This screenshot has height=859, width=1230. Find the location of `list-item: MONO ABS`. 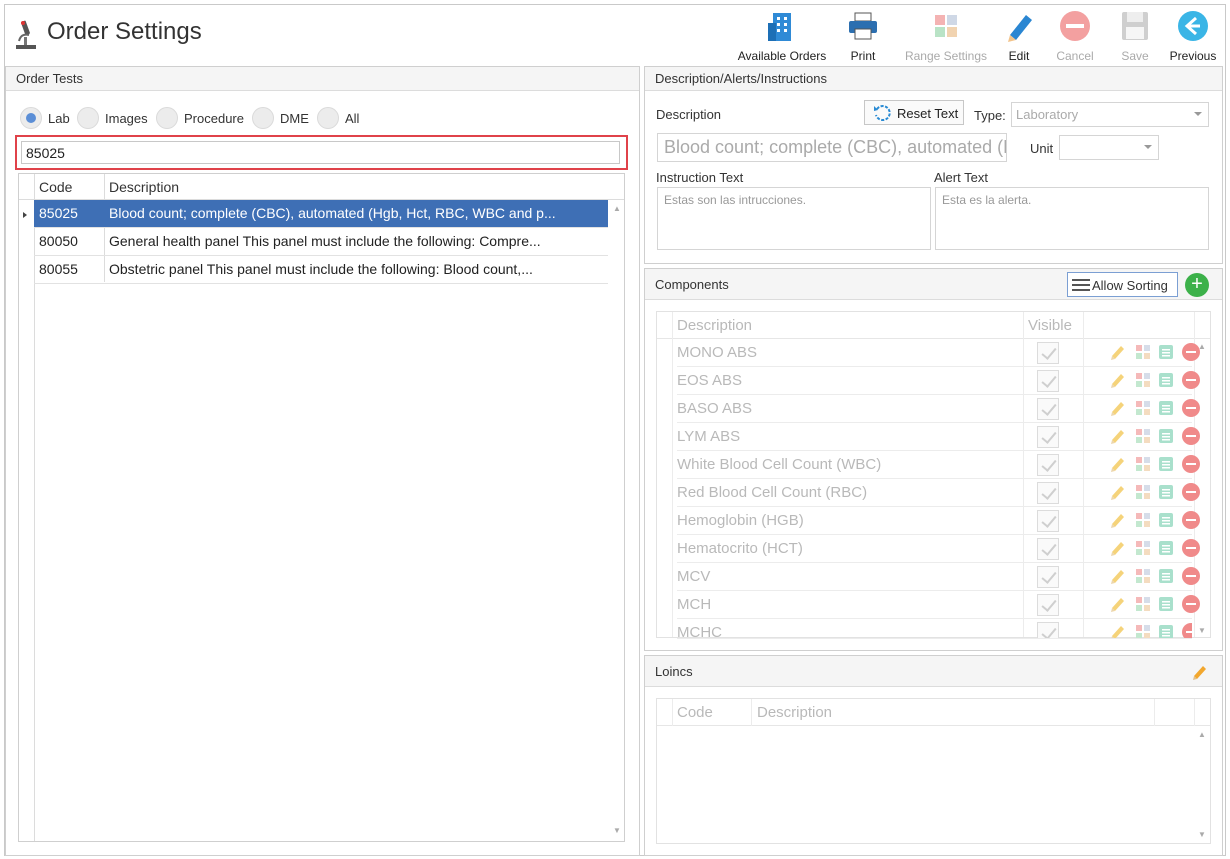

list-item: MONO ABS is located at coordinates (938, 353).